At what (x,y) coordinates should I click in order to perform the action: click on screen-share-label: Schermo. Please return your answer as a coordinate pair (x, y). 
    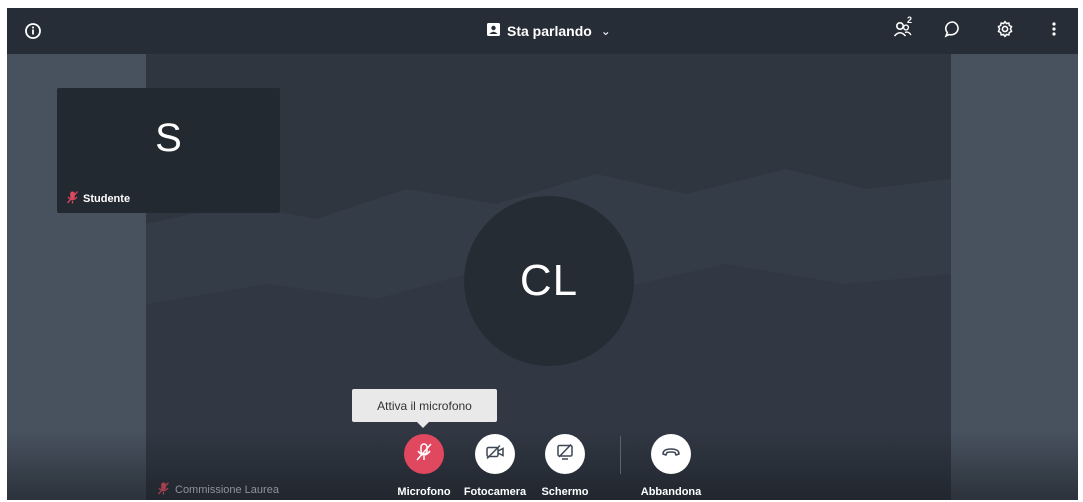
    Looking at the image, I should click on (565, 492).